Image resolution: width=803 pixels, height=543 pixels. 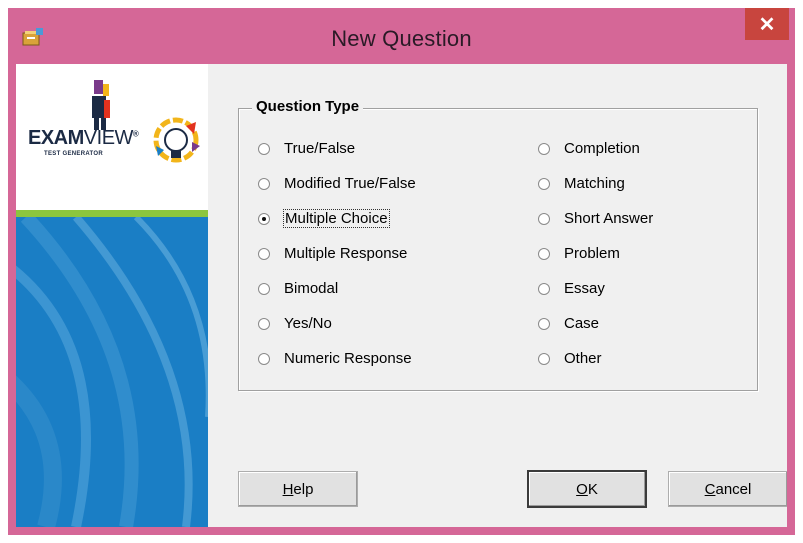 I want to click on radio-label: Numeric Response, so click(x=348, y=358).